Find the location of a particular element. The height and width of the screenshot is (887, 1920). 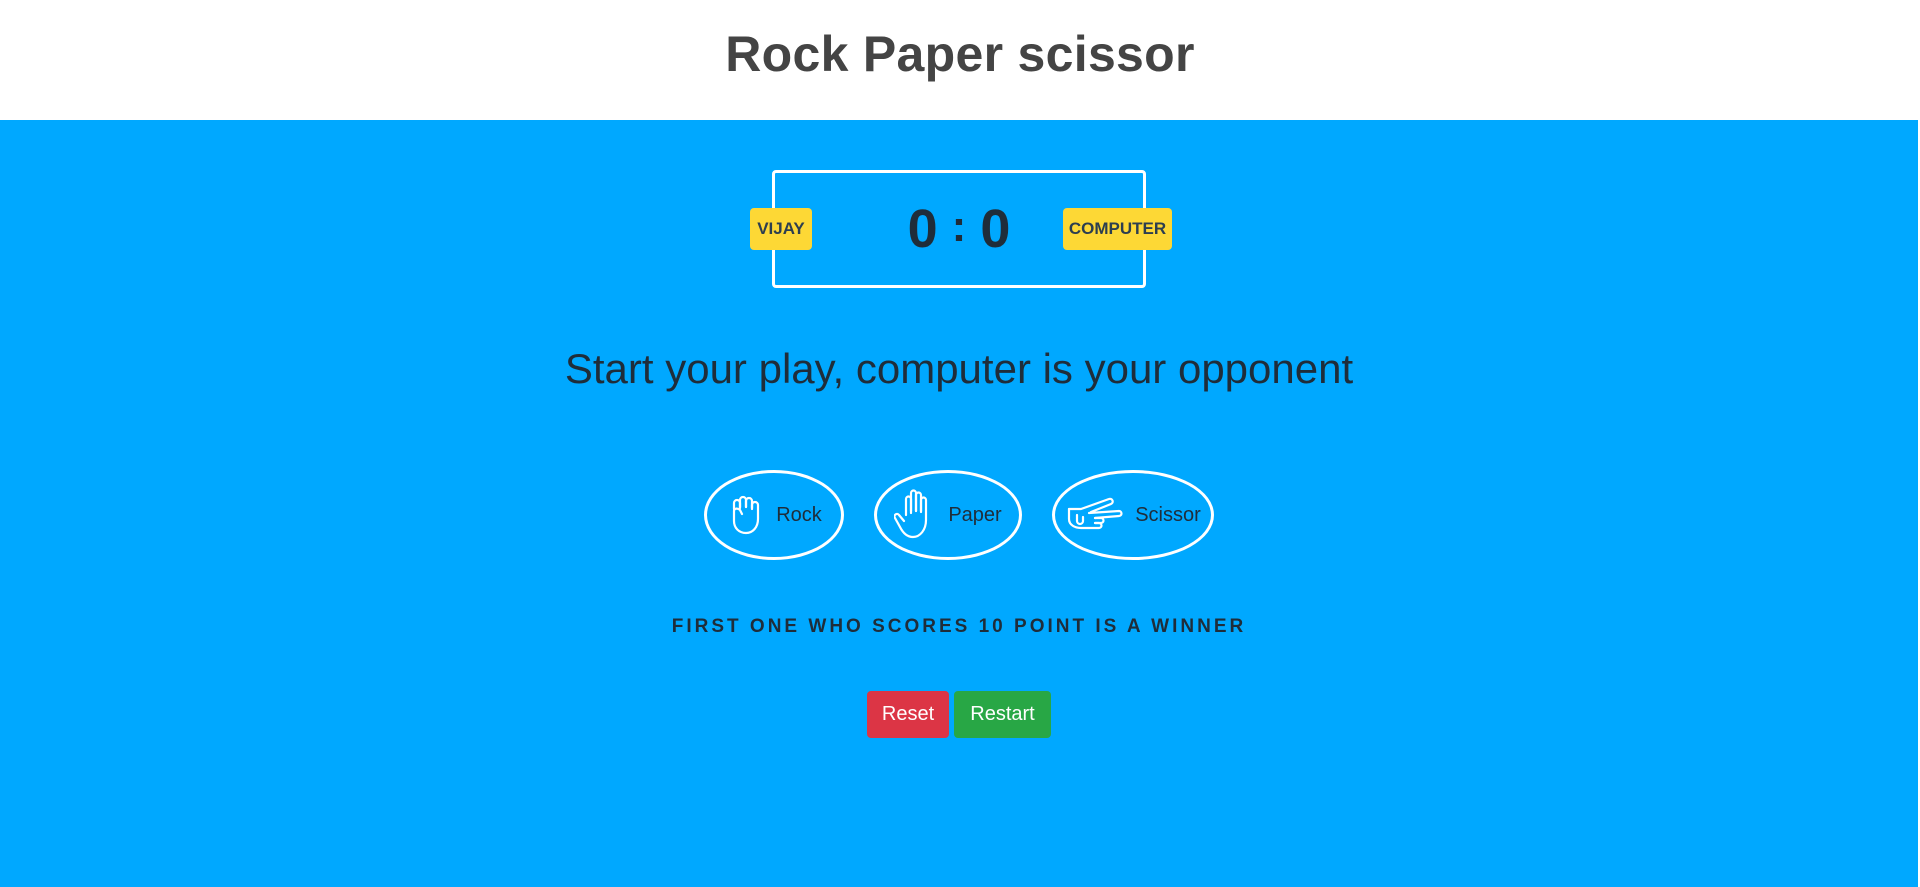

computer-score: 0 is located at coordinates (995, 229).